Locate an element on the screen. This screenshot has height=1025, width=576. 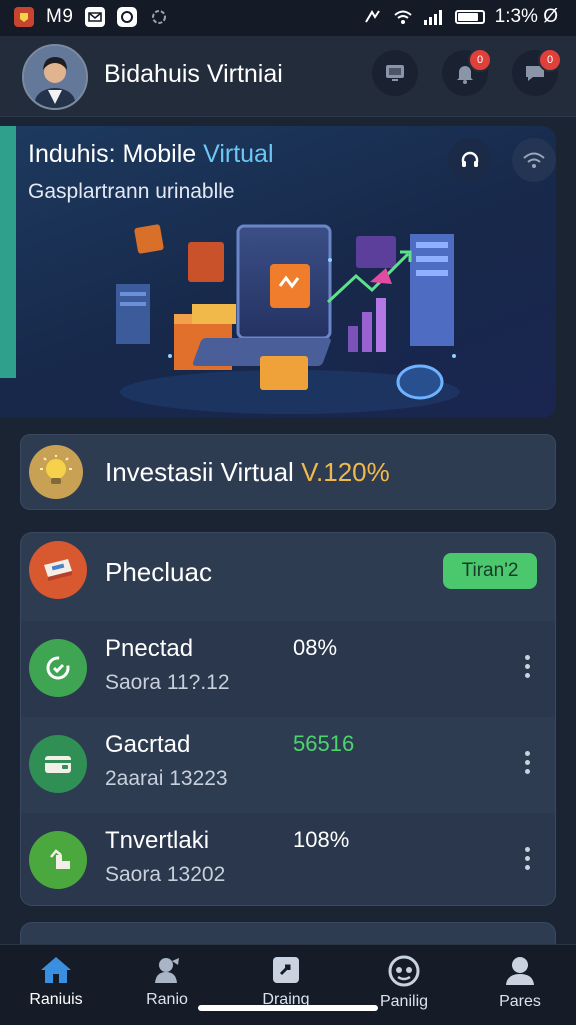
nav-item-ranio: Ranio is located at coordinates (167, 982).